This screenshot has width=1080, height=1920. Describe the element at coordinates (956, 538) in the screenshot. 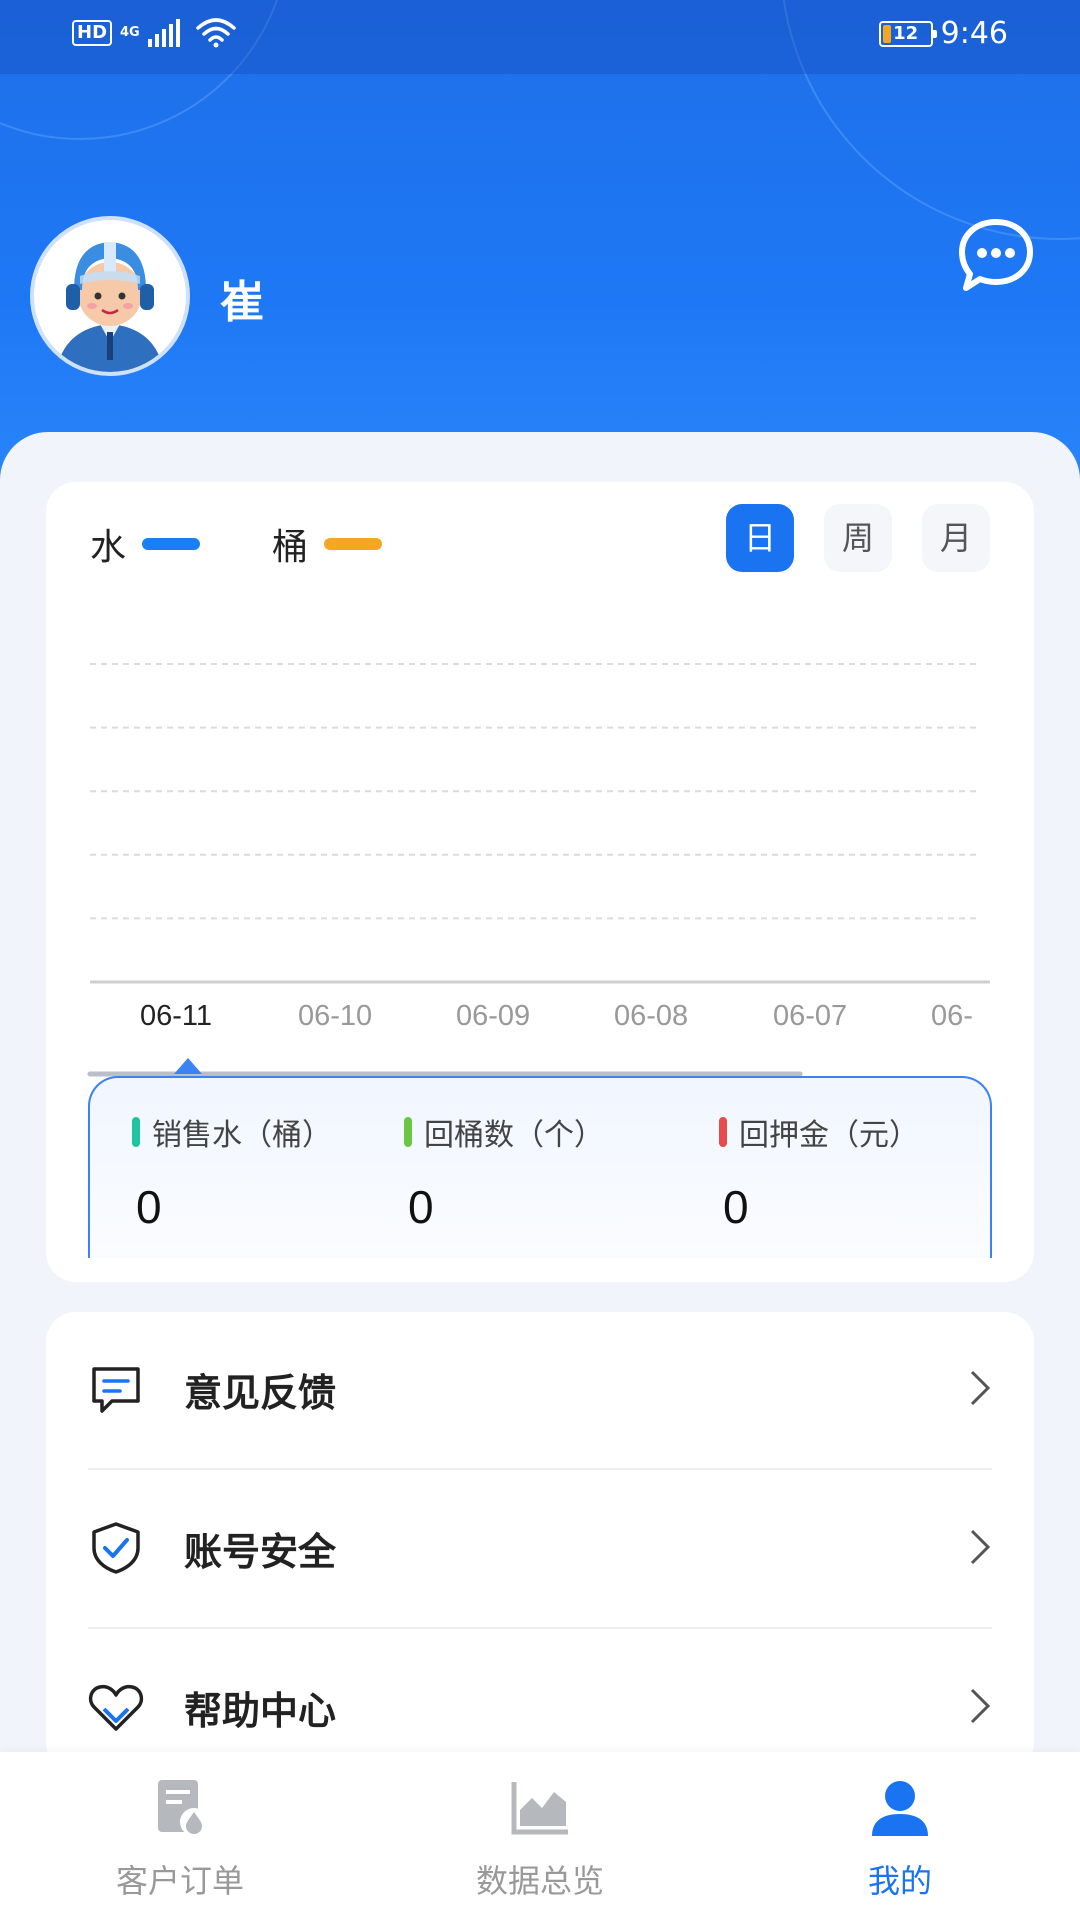

I see `period-tab-month: 月` at that location.